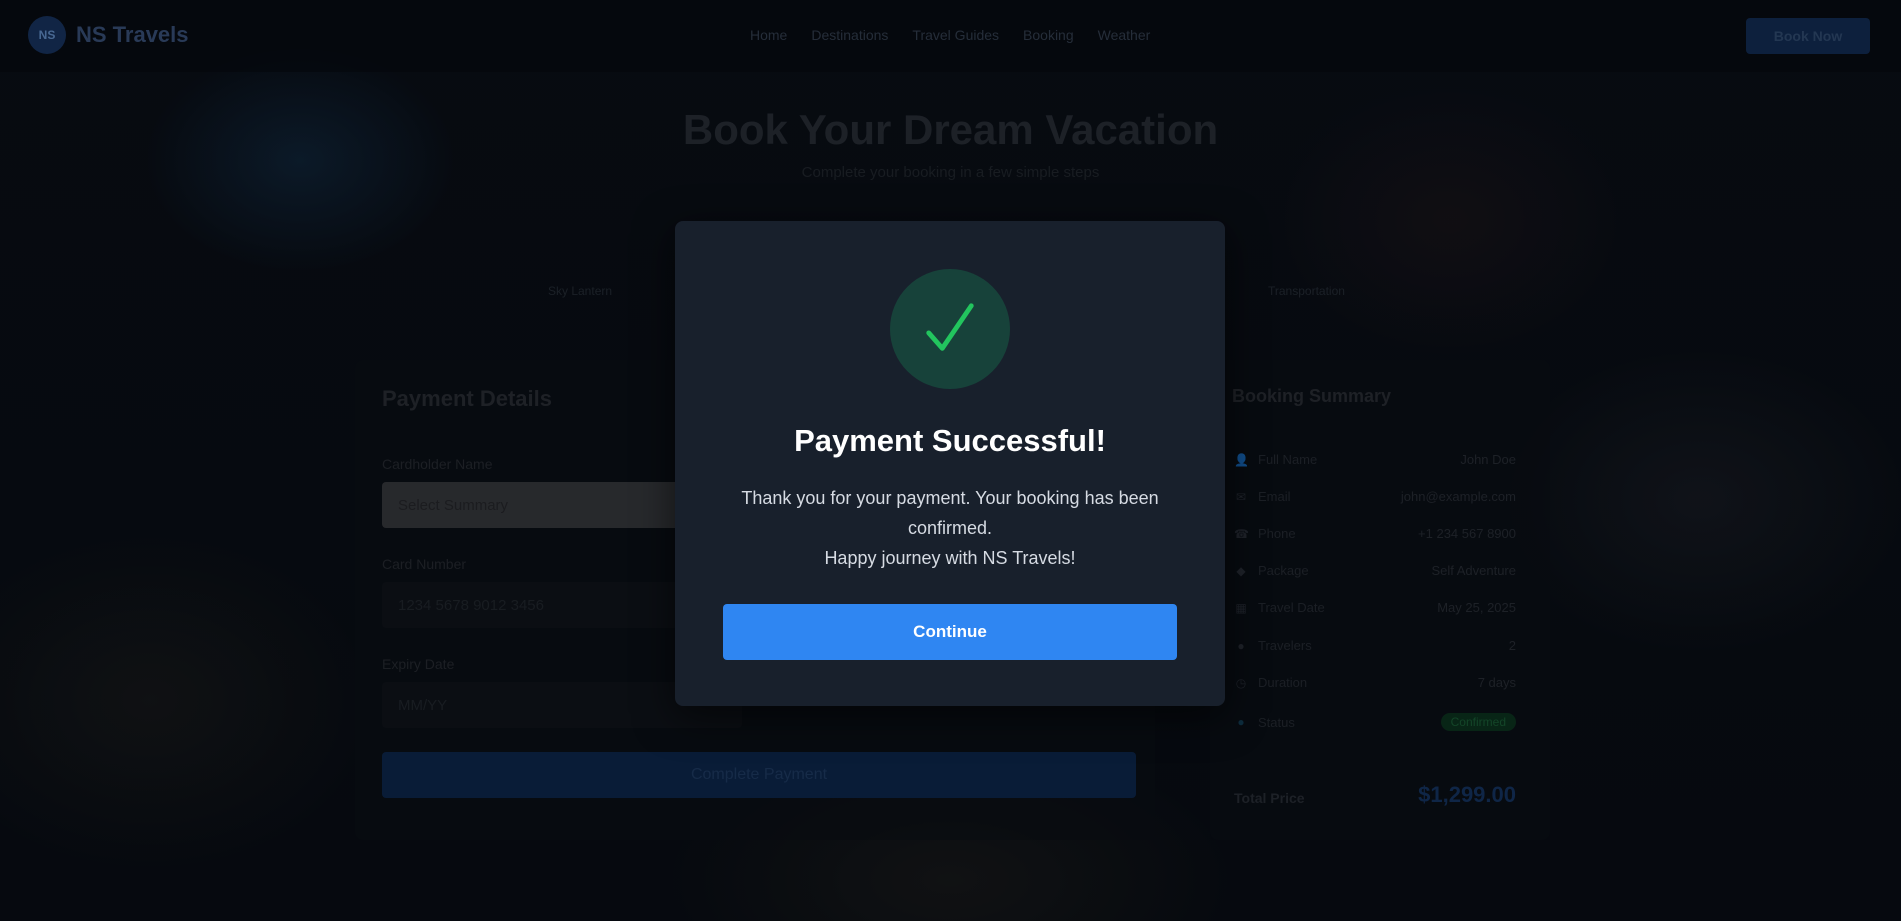 Image resolution: width=1901 pixels, height=921 pixels. Describe the element at coordinates (950, 632) in the screenshot. I see `continue-button: Continue` at that location.